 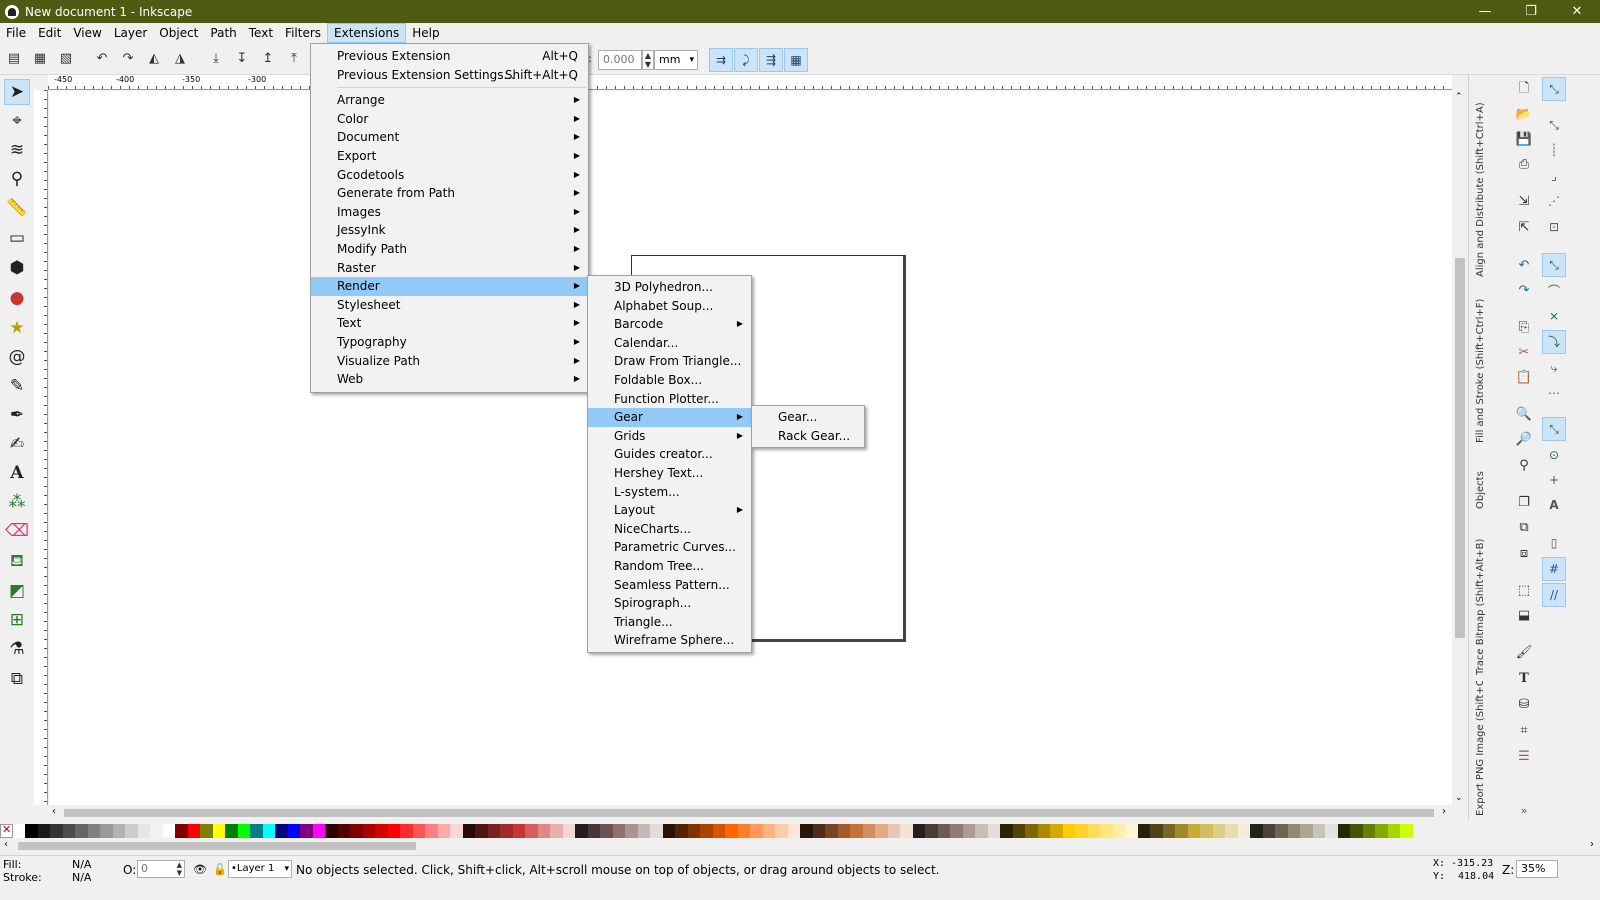 I want to click on flip-vertical-icon: ◮, so click(x=180, y=59).